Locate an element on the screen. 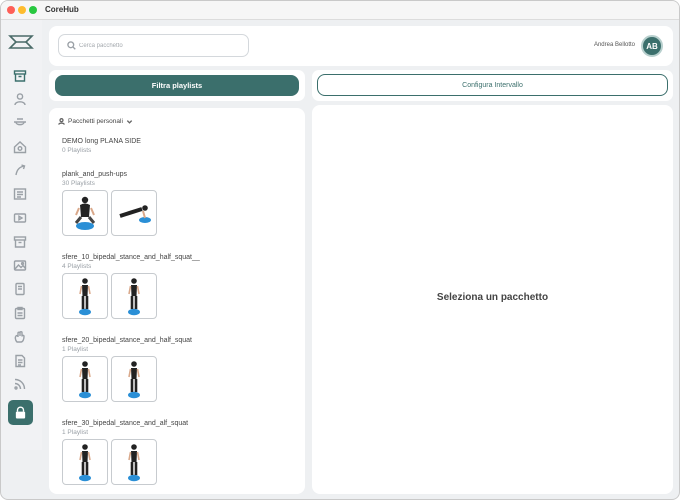 This screenshot has width=680, height=500. sidebar-item-book is located at coordinates (20, 289).